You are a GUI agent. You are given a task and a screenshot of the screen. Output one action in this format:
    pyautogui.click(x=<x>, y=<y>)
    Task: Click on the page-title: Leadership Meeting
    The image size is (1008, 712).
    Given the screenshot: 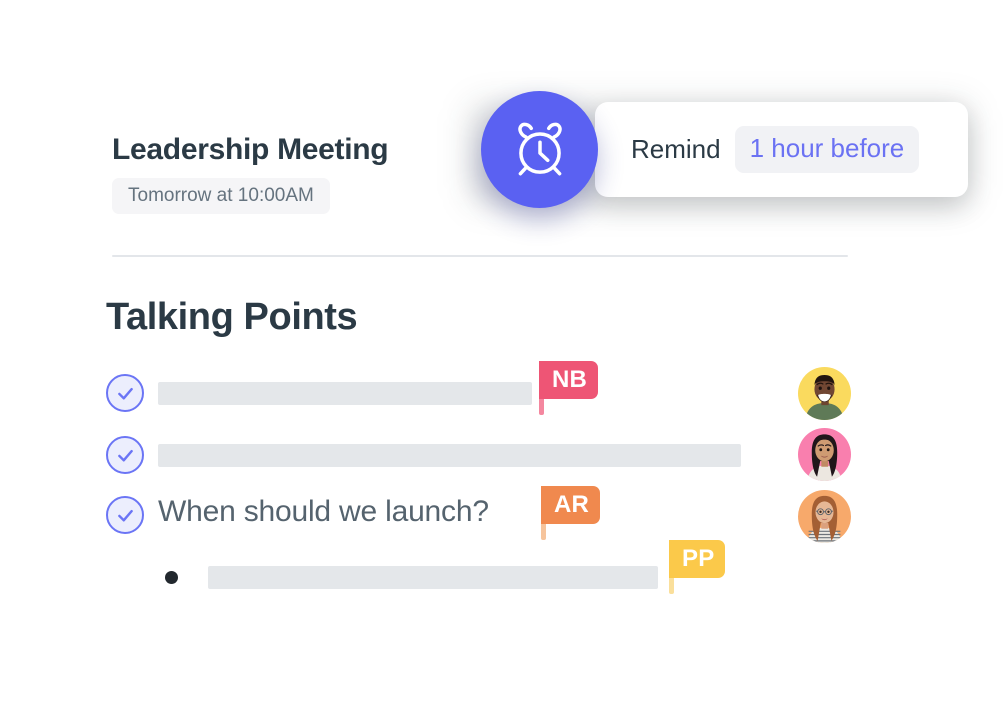 What is the action you would take?
    pyautogui.click(x=250, y=149)
    